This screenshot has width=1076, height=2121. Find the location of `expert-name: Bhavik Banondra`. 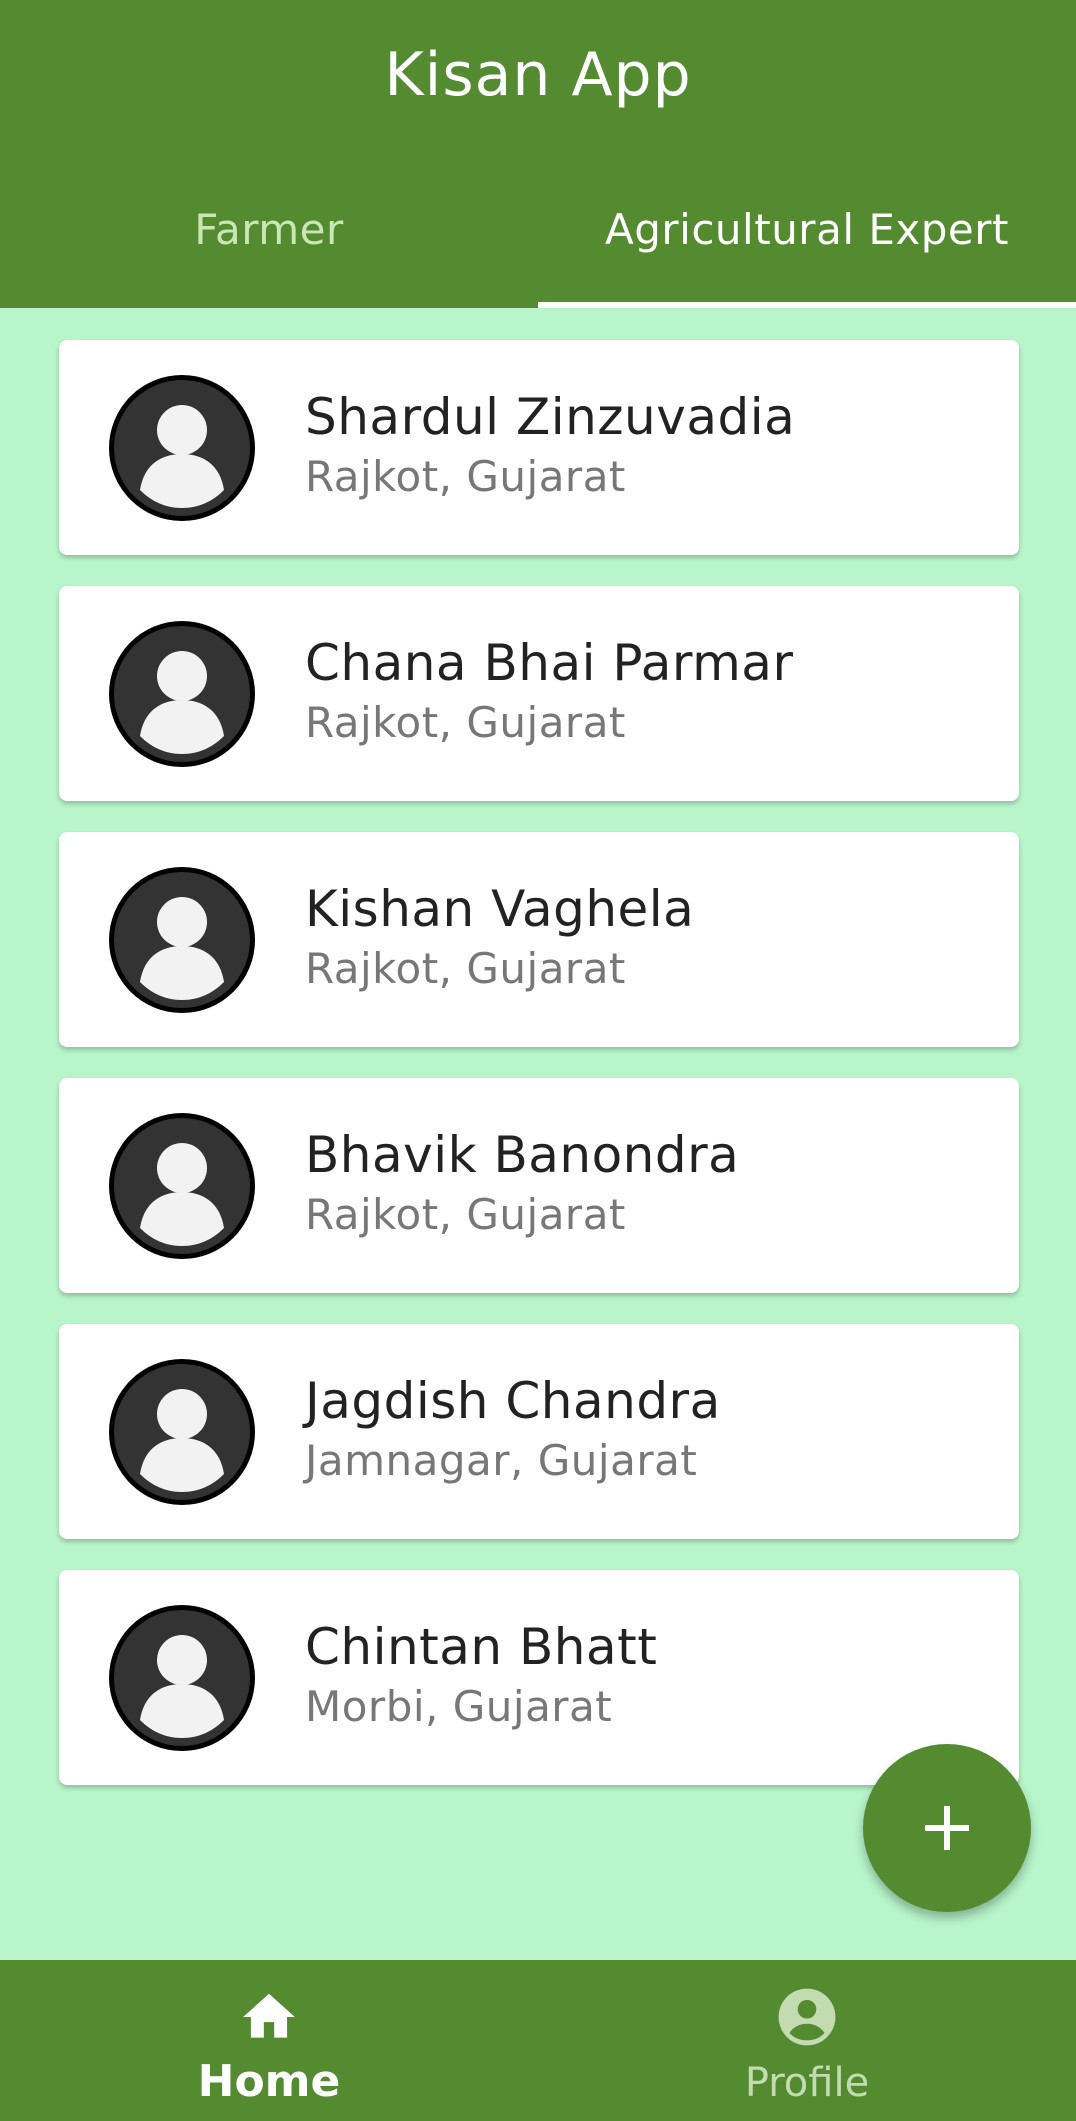

expert-name: Bhavik Banondra is located at coordinates (522, 1155).